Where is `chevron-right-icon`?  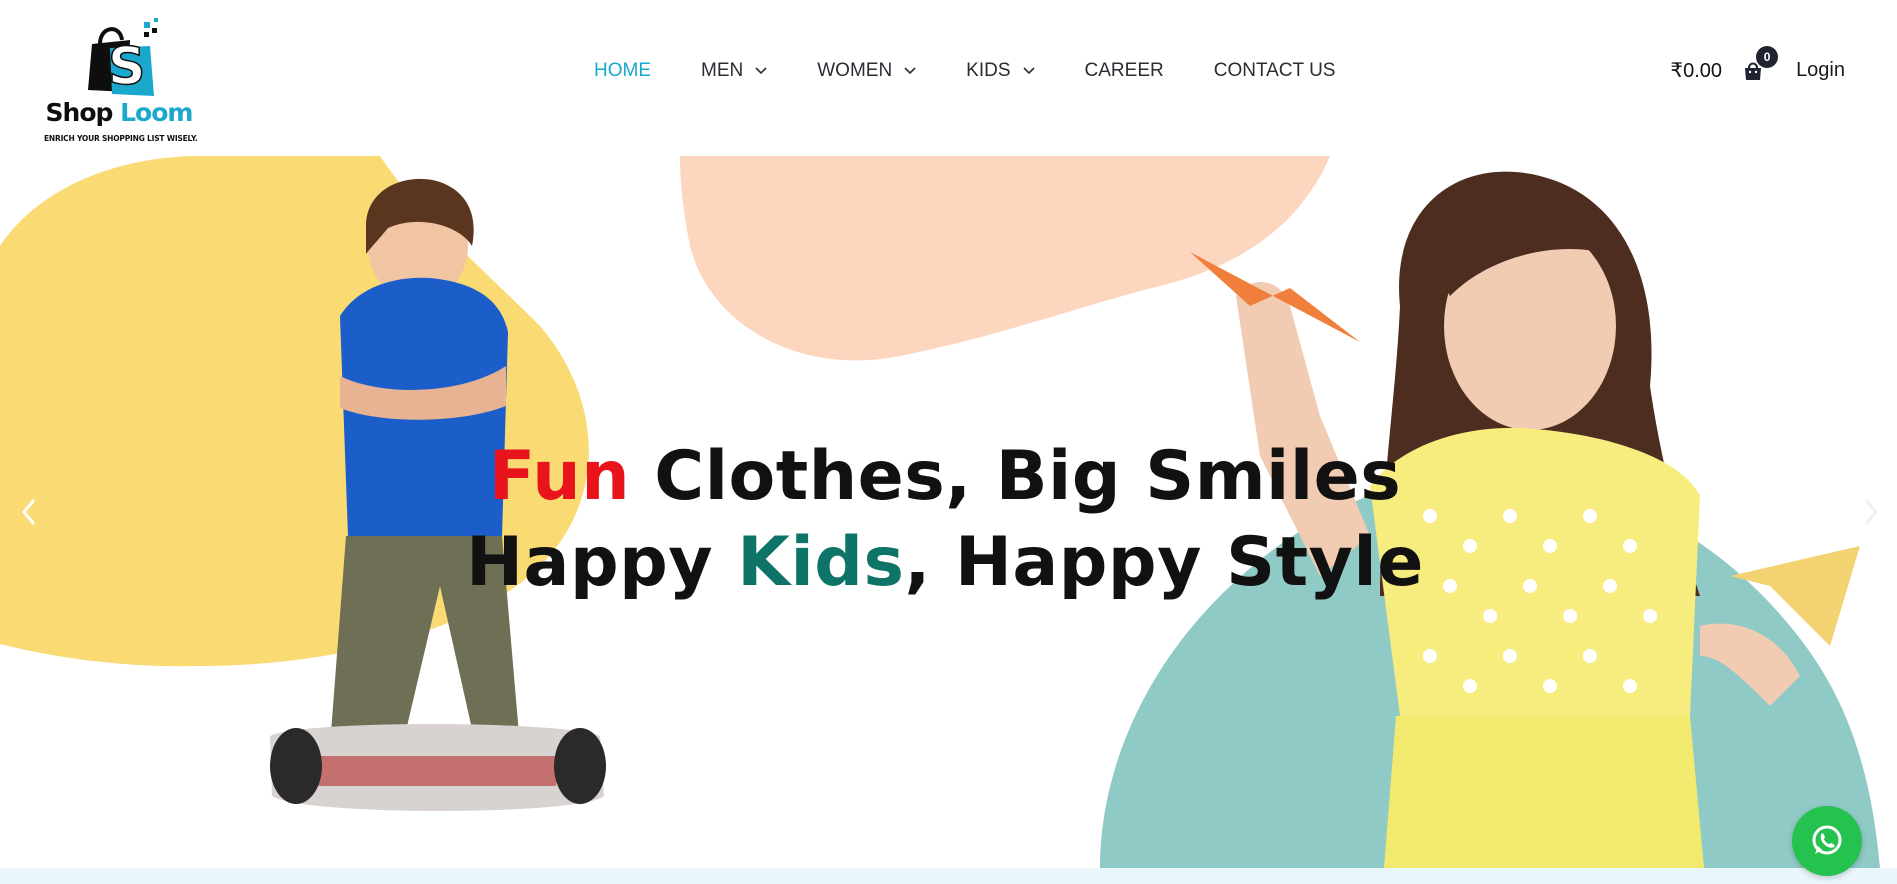 chevron-right-icon is located at coordinates (1871, 512).